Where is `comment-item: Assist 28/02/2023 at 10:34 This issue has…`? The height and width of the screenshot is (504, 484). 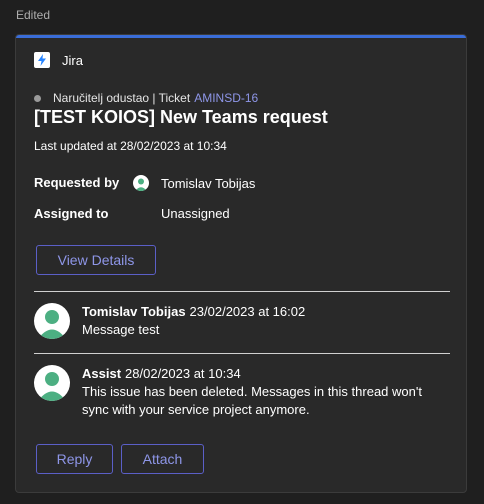
comment-item: Assist 28/02/2023 at 10:34 This issue has… is located at coordinates (238, 392).